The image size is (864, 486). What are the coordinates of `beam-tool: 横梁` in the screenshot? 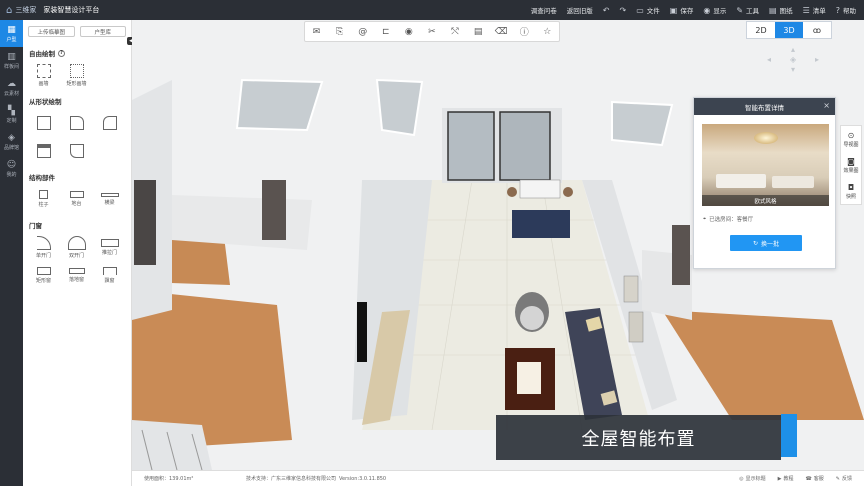 It's located at (109, 199).